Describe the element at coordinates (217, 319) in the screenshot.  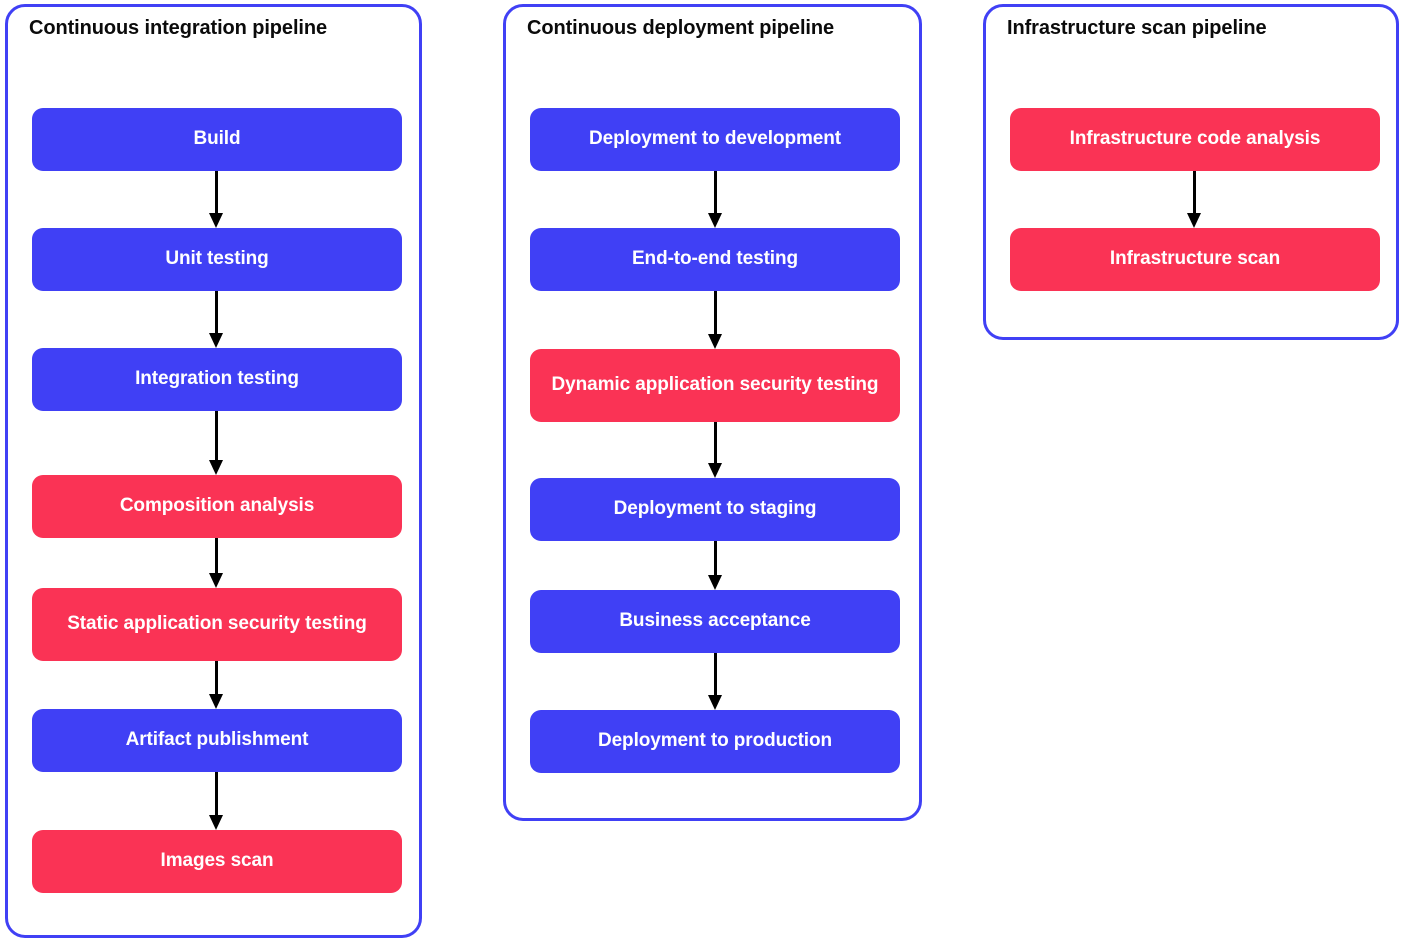
I see `arrow-unit-testing-to-integration-testing` at that location.